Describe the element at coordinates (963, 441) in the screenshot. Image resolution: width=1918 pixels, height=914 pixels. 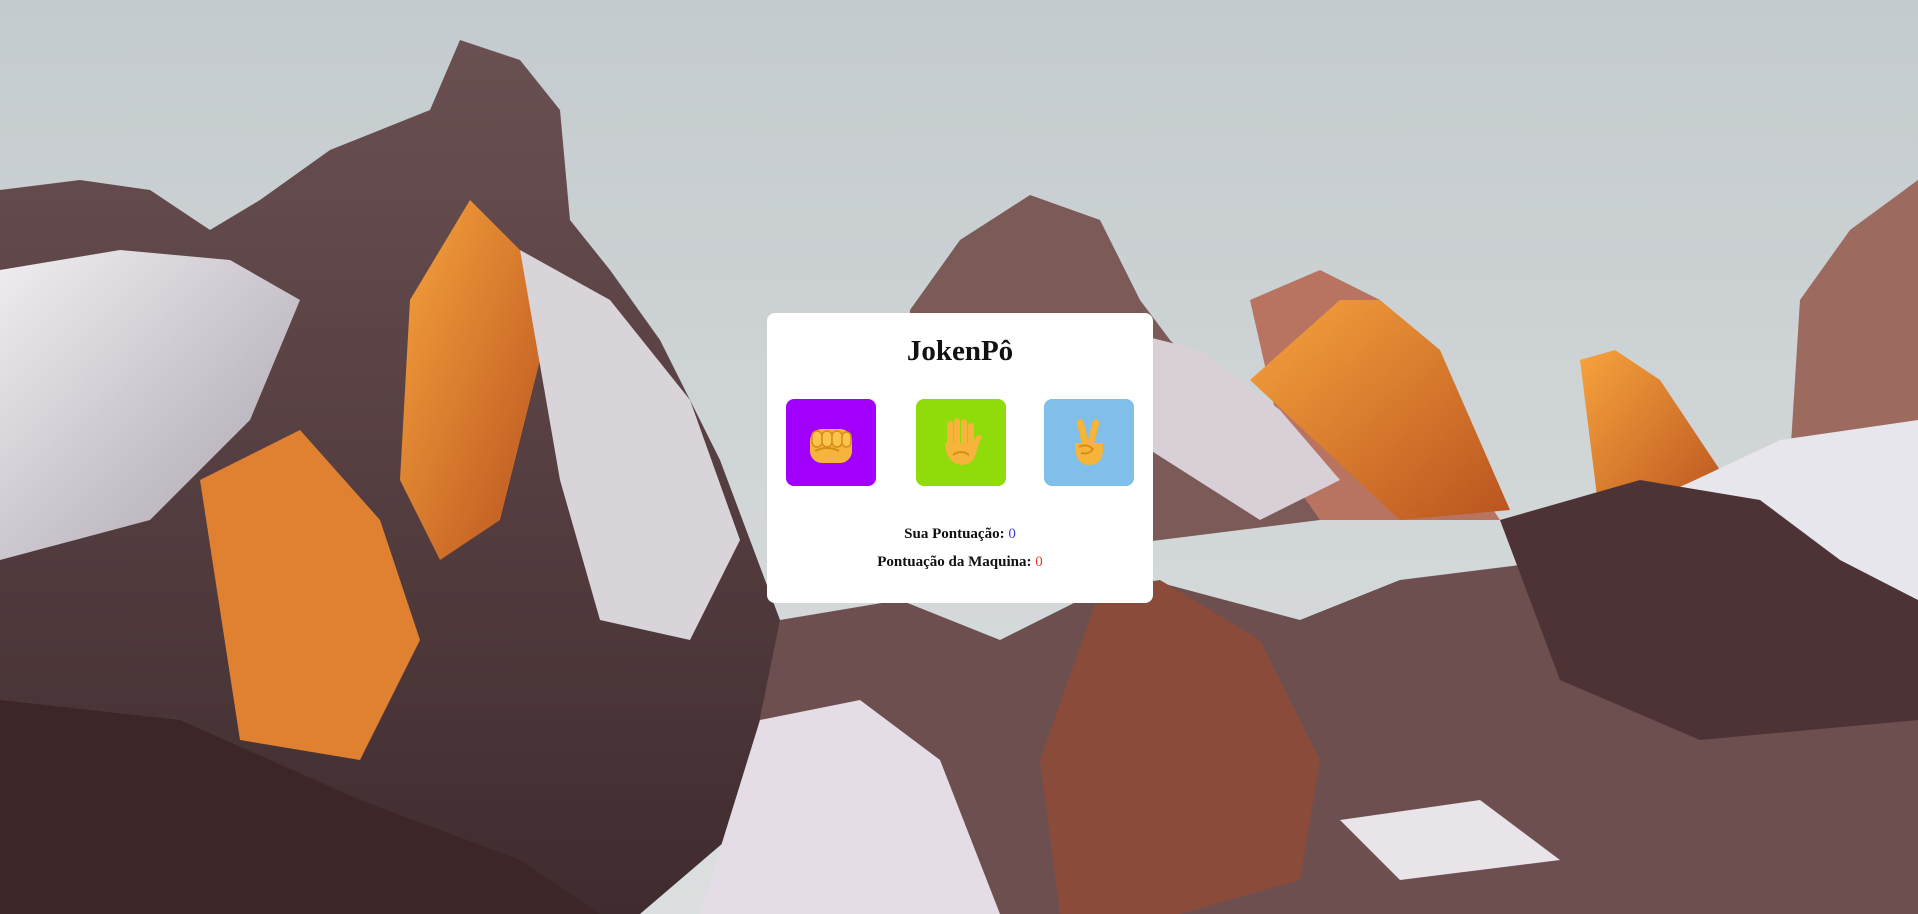
I see `raised-hand-icon` at that location.